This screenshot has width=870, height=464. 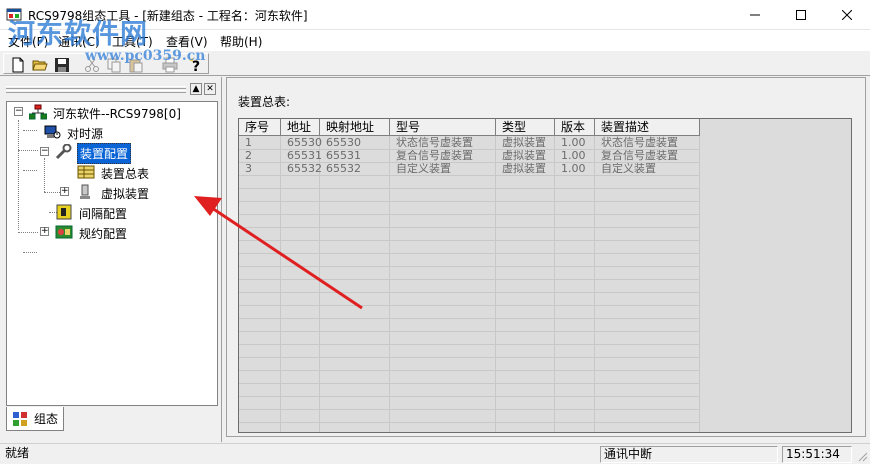 I want to click on menu-help: 帮助(H), so click(x=241, y=41).